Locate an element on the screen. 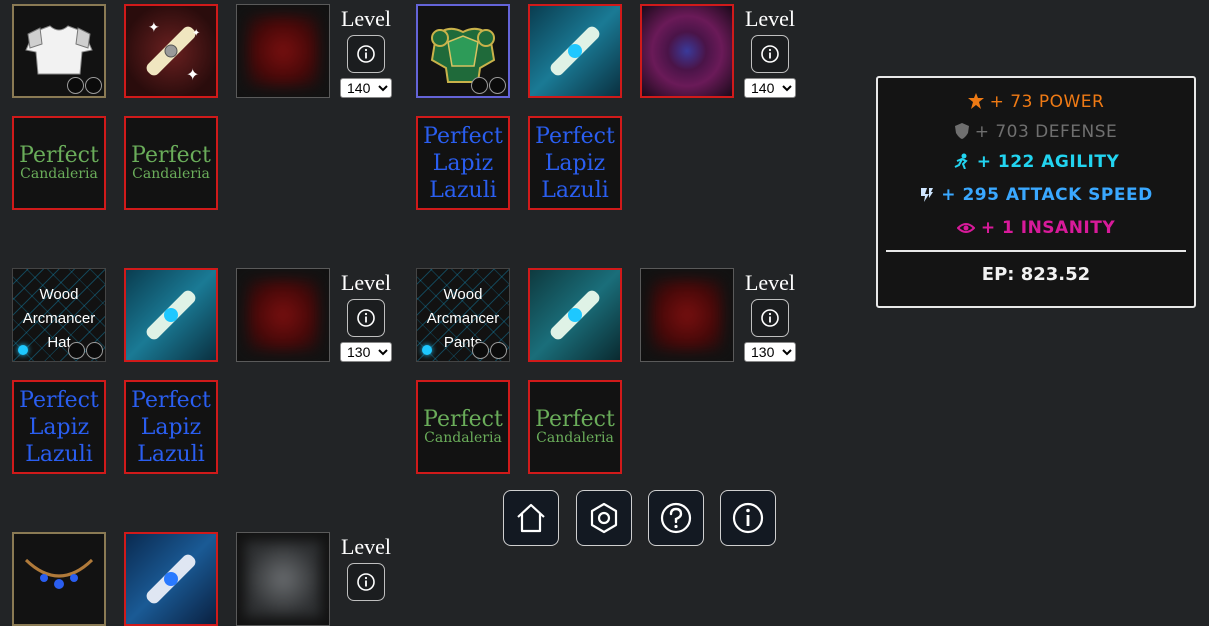 The width and height of the screenshot is (1209, 626). lightning-icon is located at coordinates (927, 195).